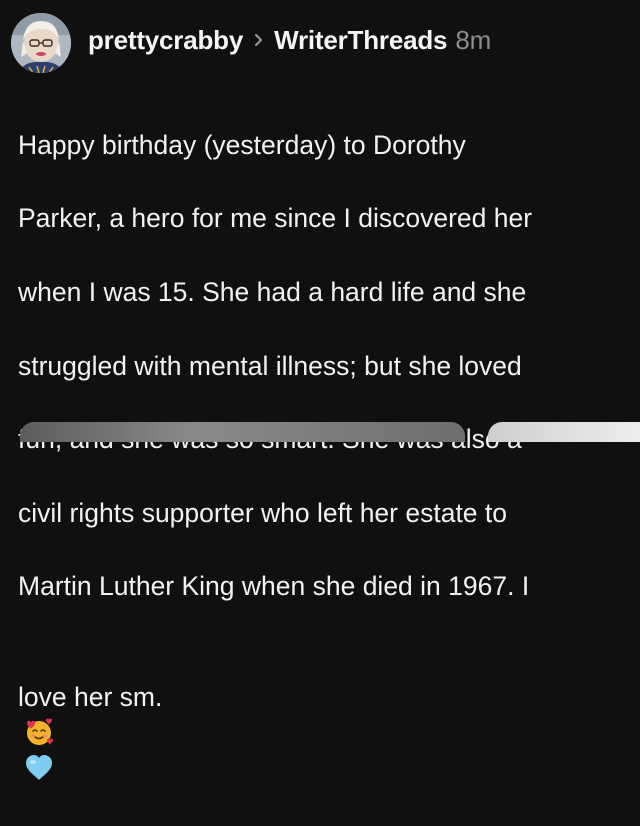 This screenshot has height=826, width=640. What do you see at coordinates (39, 768) in the screenshot?
I see `light-blue-heart-icon` at bounding box center [39, 768].